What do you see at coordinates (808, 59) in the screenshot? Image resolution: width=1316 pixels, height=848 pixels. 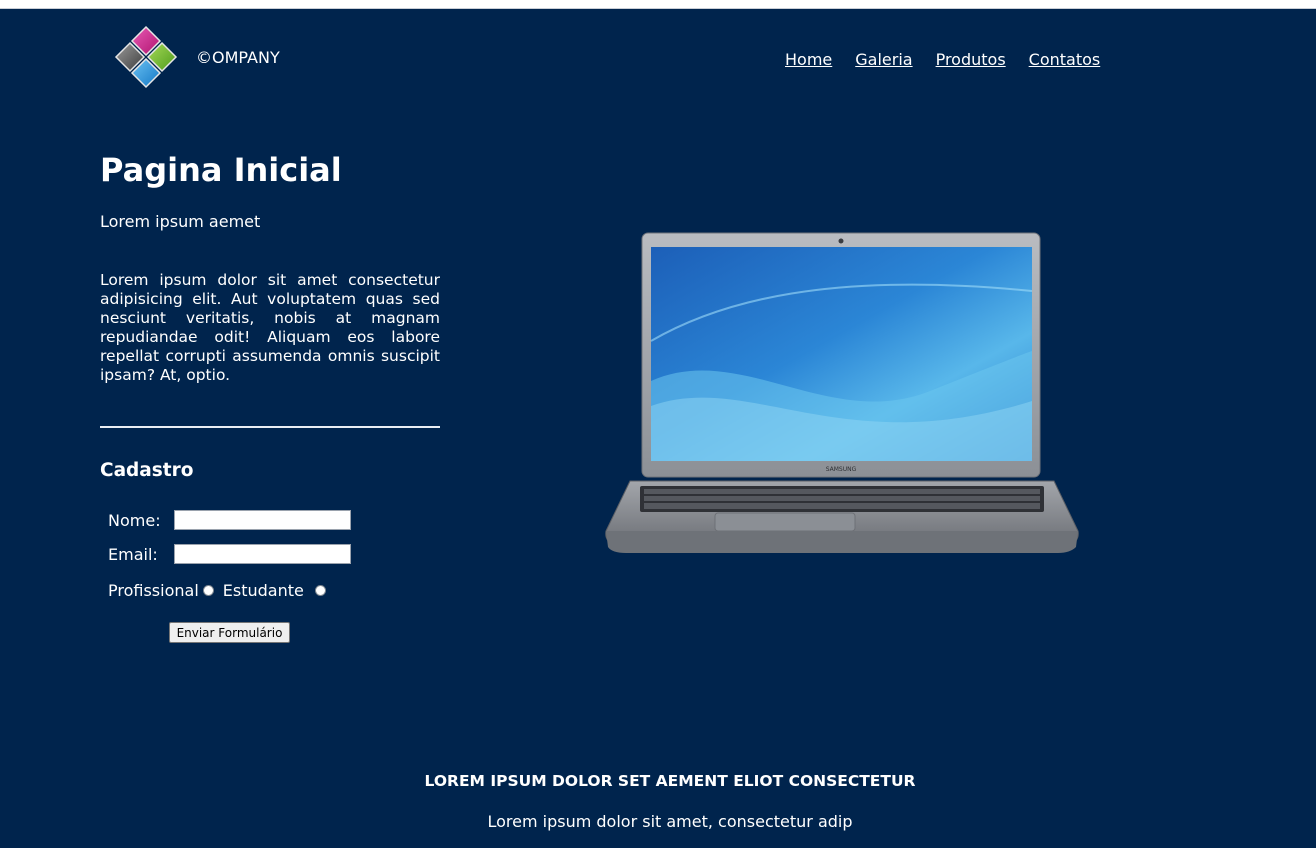 I see `nav-home-link: Home` at bounding box center [808, 59].